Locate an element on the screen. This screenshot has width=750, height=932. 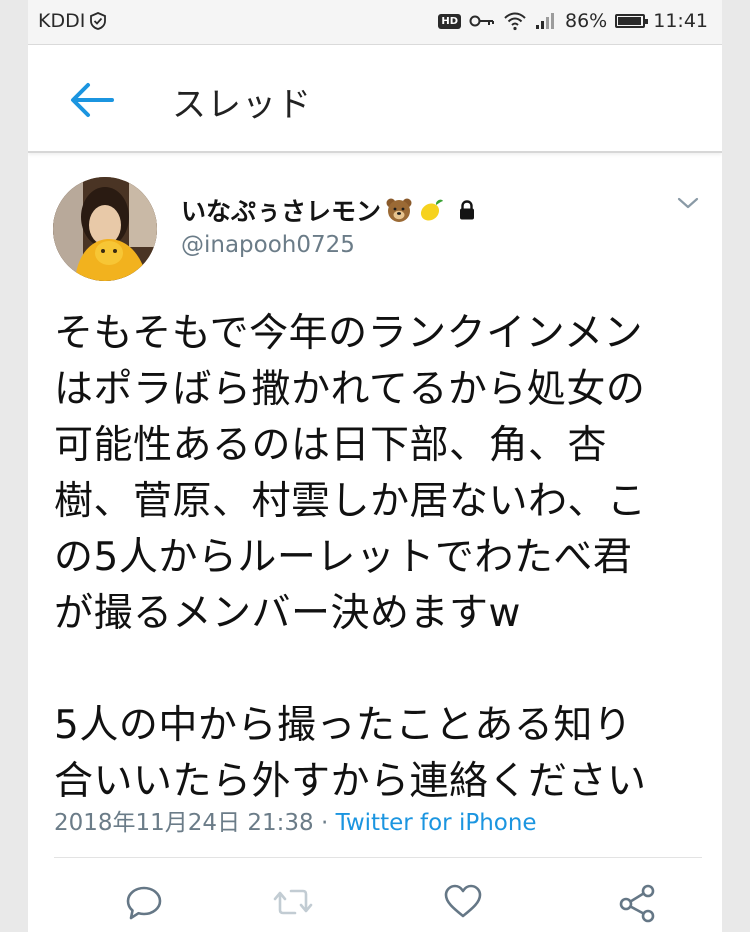
status-bar: KDDI HD 86% 11:41 is located at coordinates (375, 22).